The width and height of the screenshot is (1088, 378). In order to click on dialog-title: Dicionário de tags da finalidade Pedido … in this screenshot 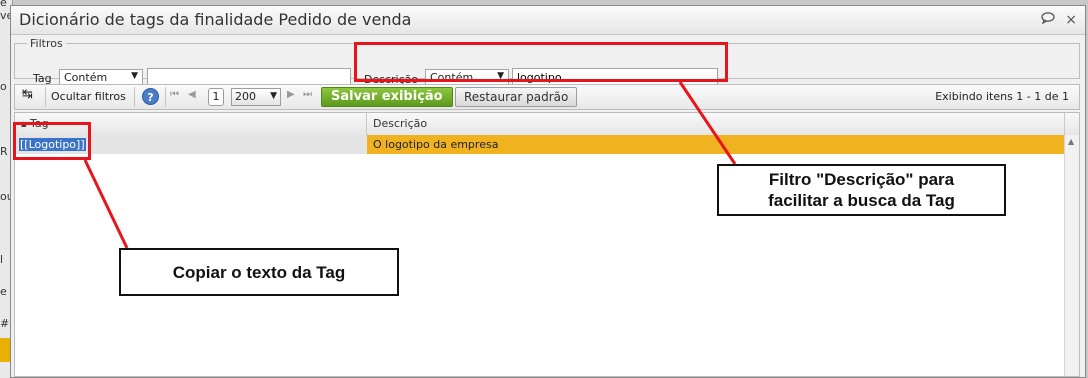, I will do `click(215, 19)`.